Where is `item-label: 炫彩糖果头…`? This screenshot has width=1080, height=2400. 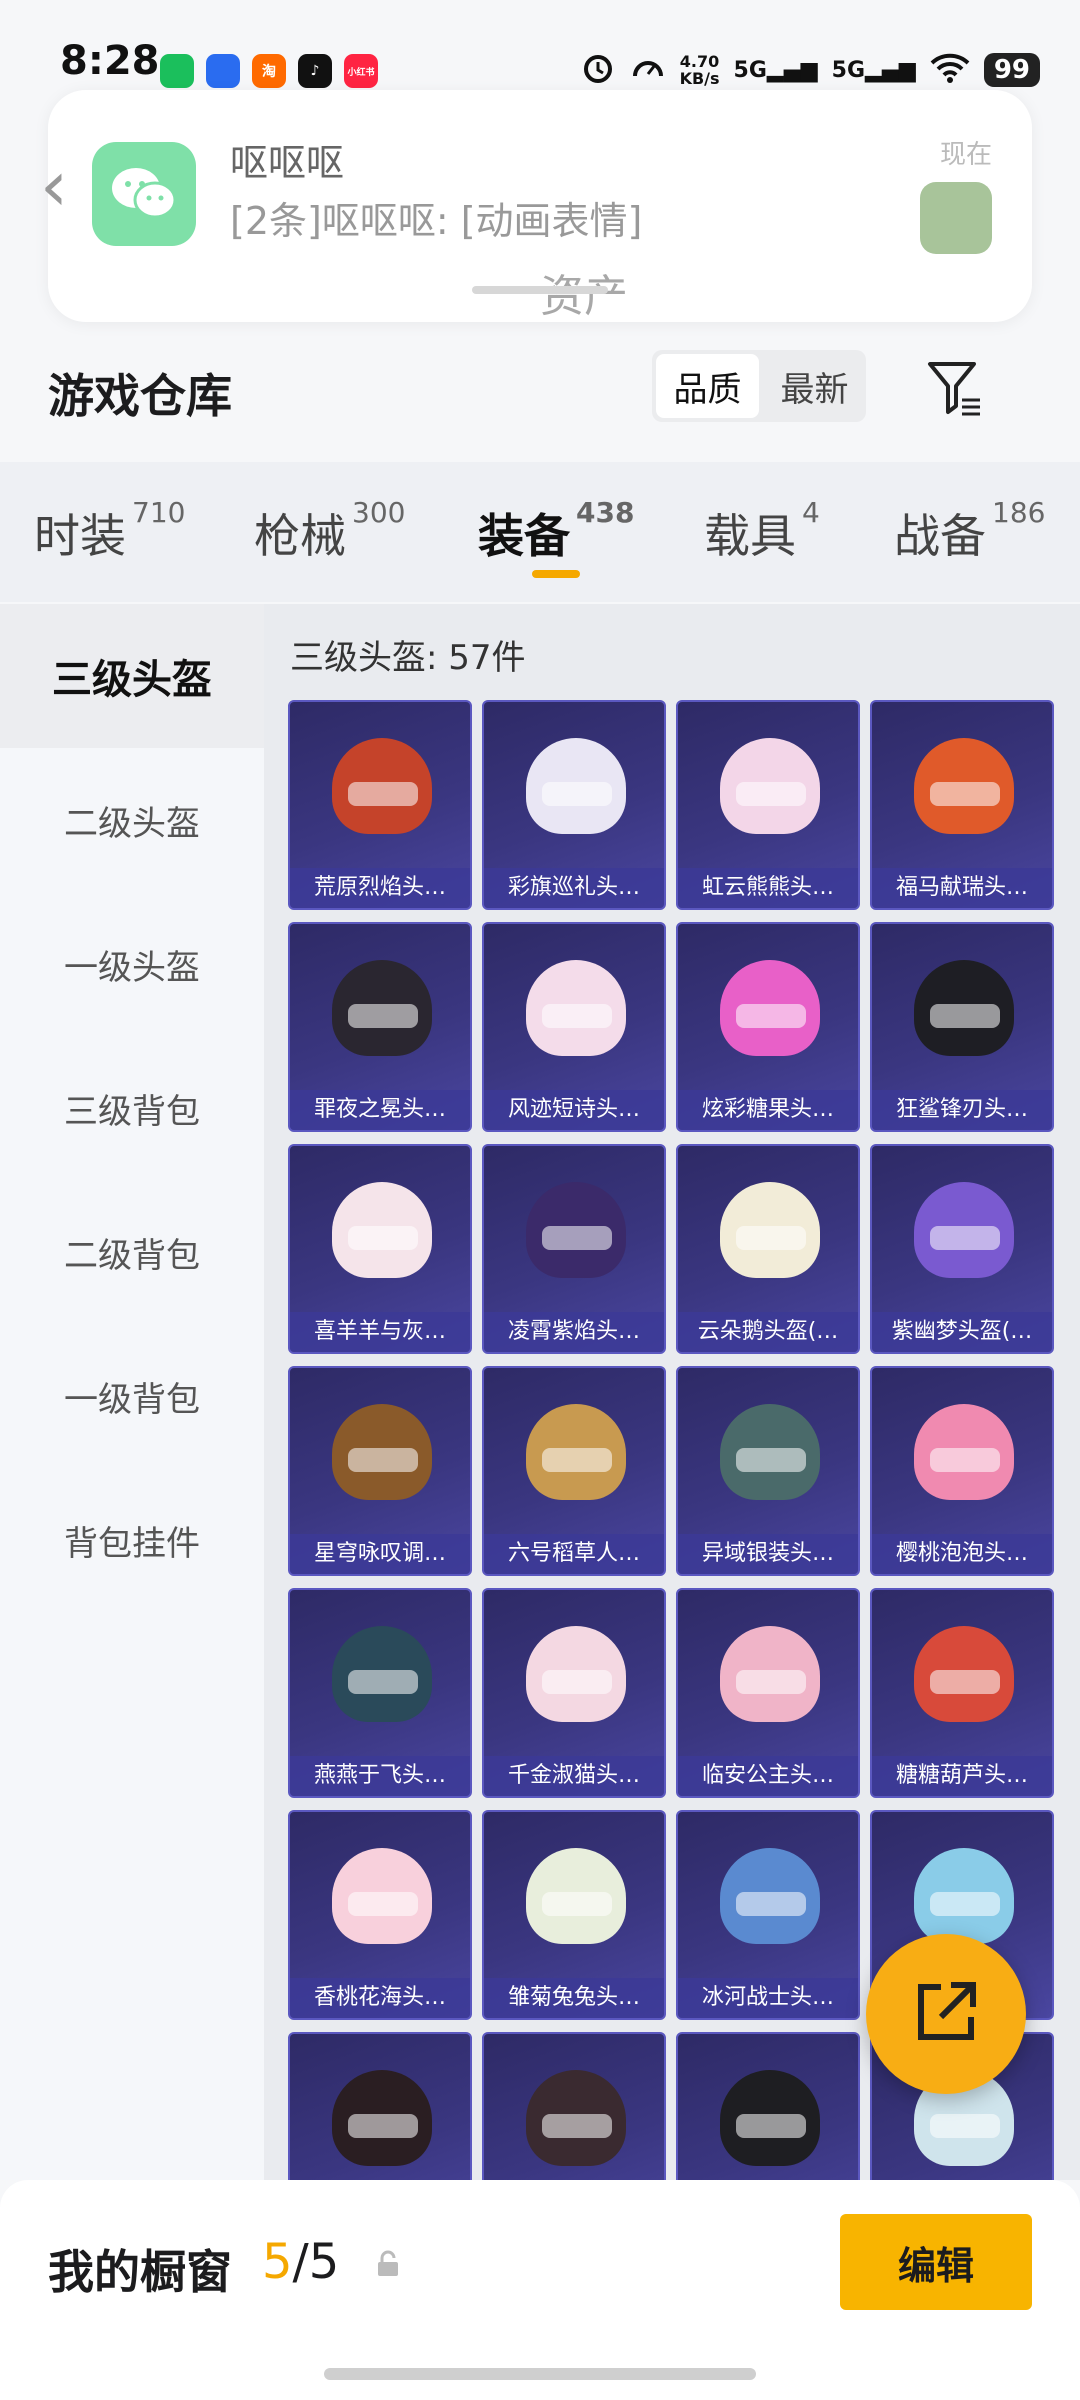
item-label: 炫彩糖果头… is located at coordinates (768, 1110).